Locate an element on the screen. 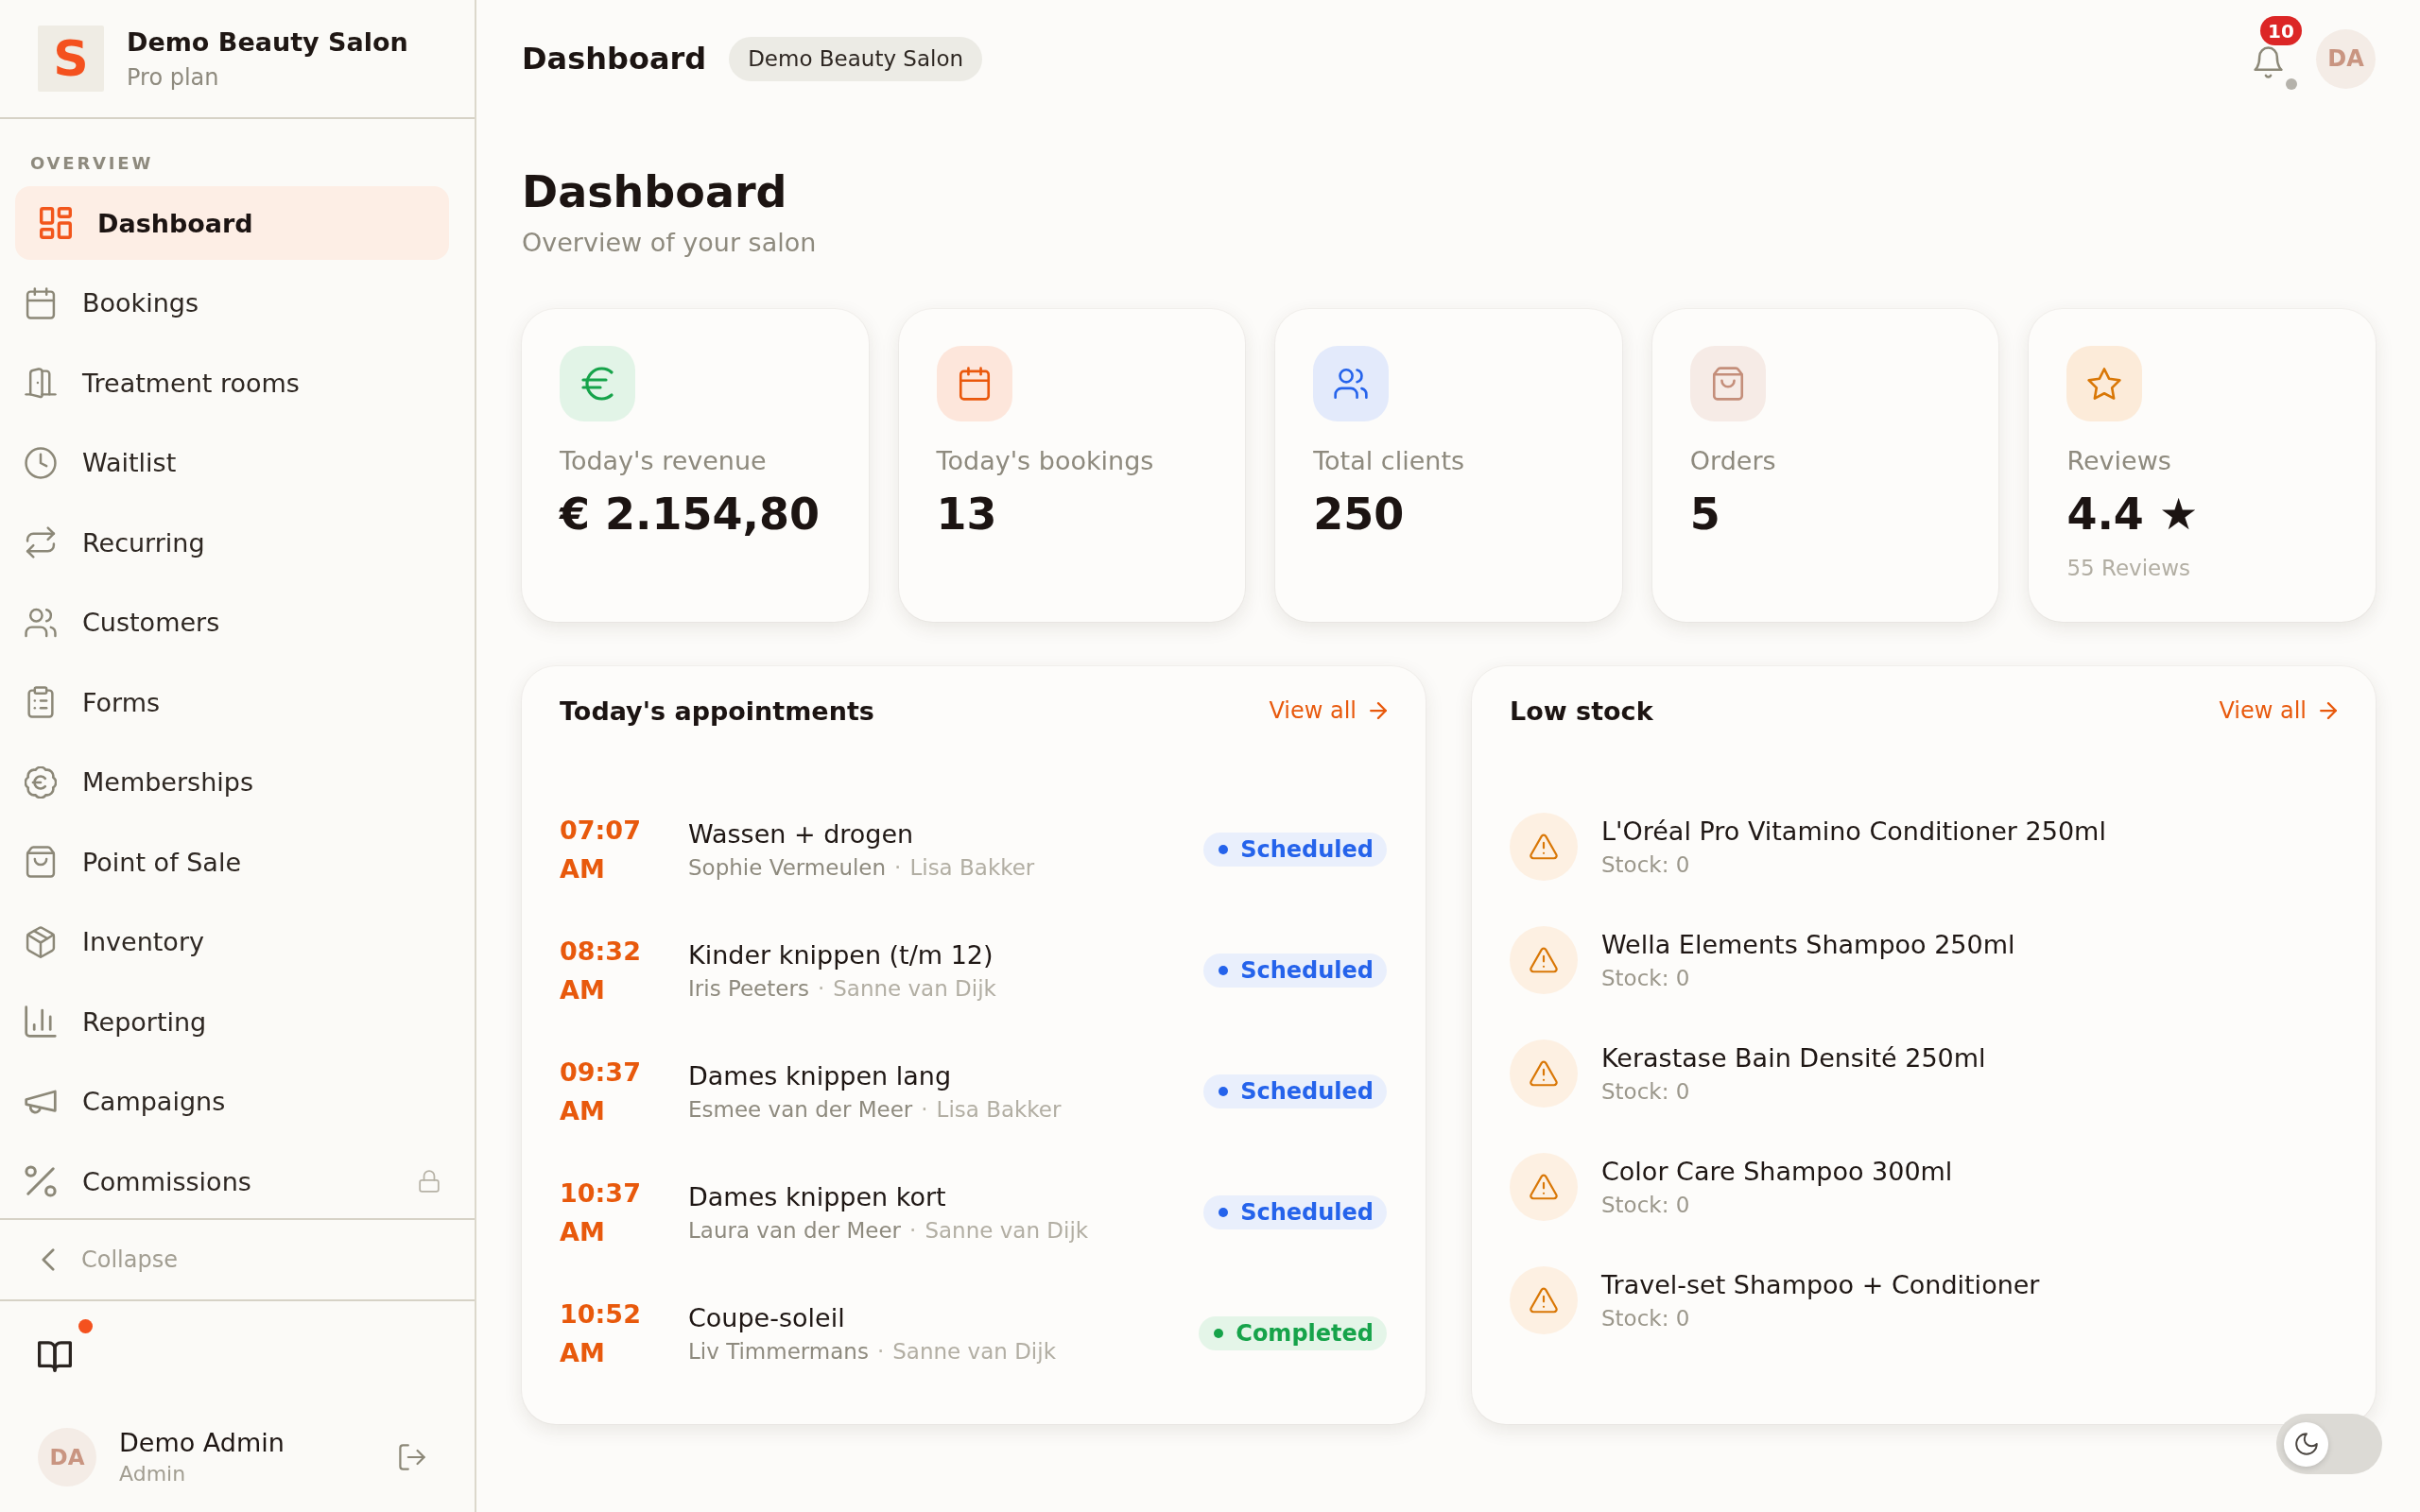 Image resolution: width=2420 pixels, height=1512 pixels. stat-note: 55 Reviews is located at coordinates (2128, 568).